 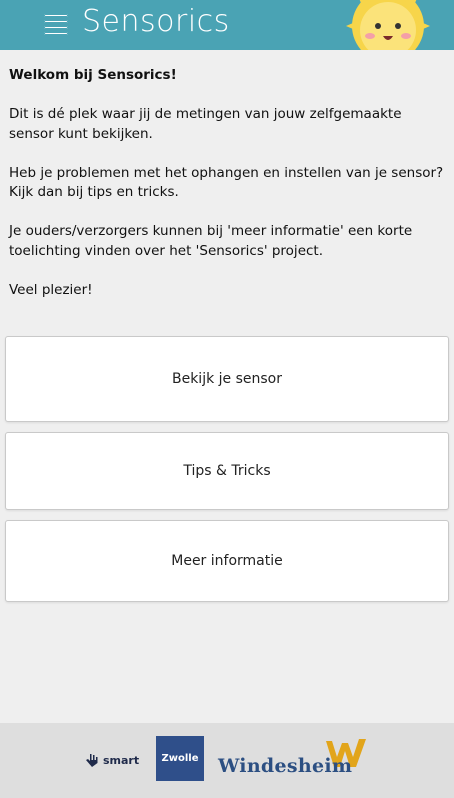 I want to click on smart-logo: smart, so click(x=111, y=760).